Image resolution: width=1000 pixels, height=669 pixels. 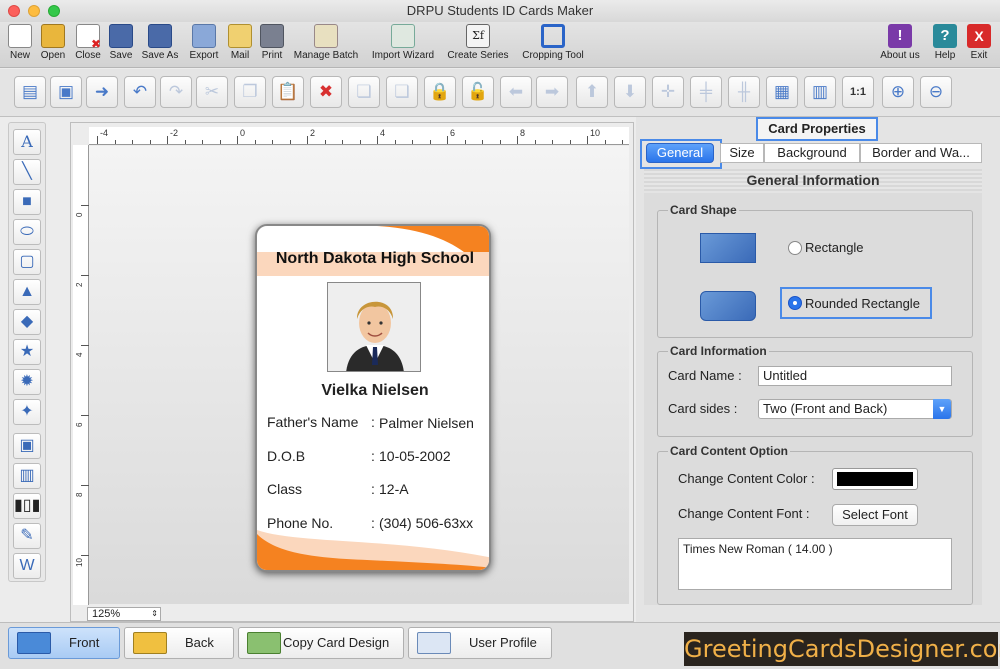 What do you see at coordinates (728, 248) in the screenshot?
I see `rectangle-shape-preview` at bounding box center [728, 248].